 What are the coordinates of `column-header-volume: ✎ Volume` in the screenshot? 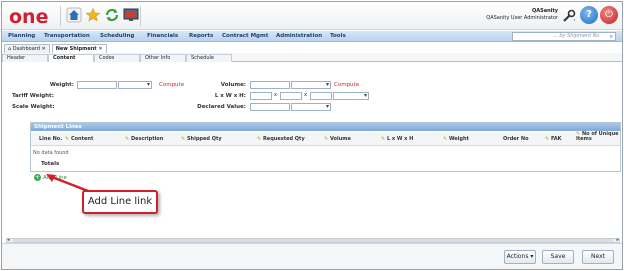 It's located at (337, 139).